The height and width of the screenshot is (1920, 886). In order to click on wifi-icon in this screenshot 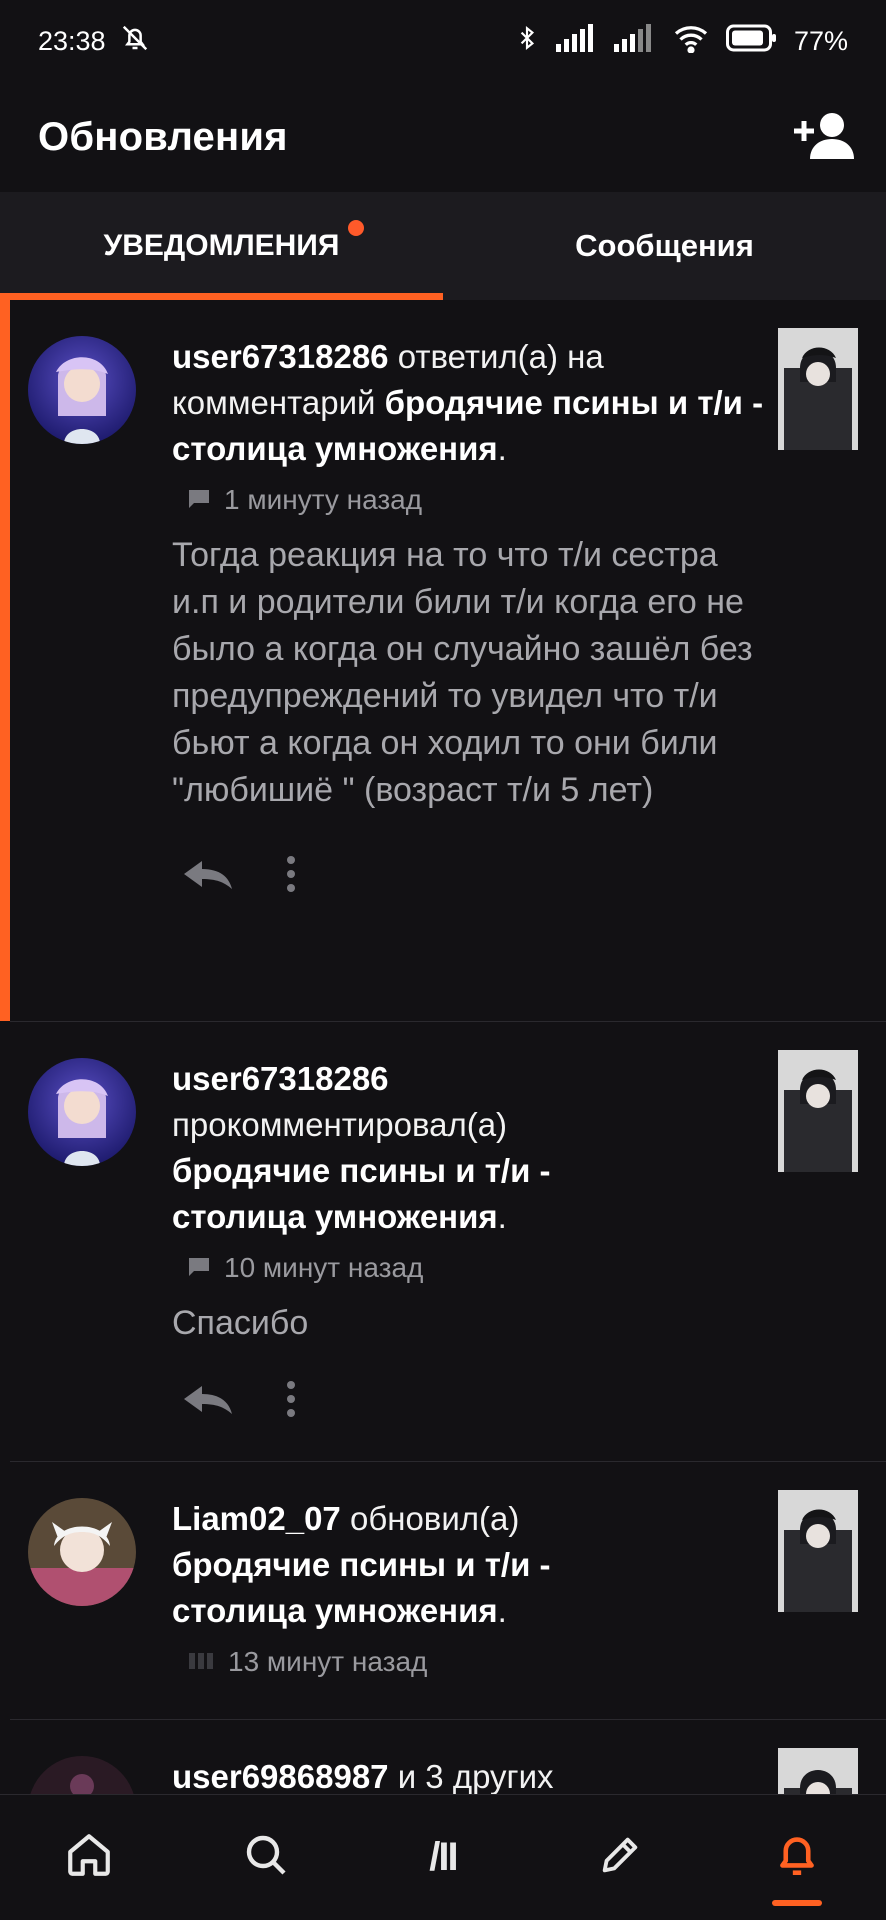, I will do `click(691, 41)`.